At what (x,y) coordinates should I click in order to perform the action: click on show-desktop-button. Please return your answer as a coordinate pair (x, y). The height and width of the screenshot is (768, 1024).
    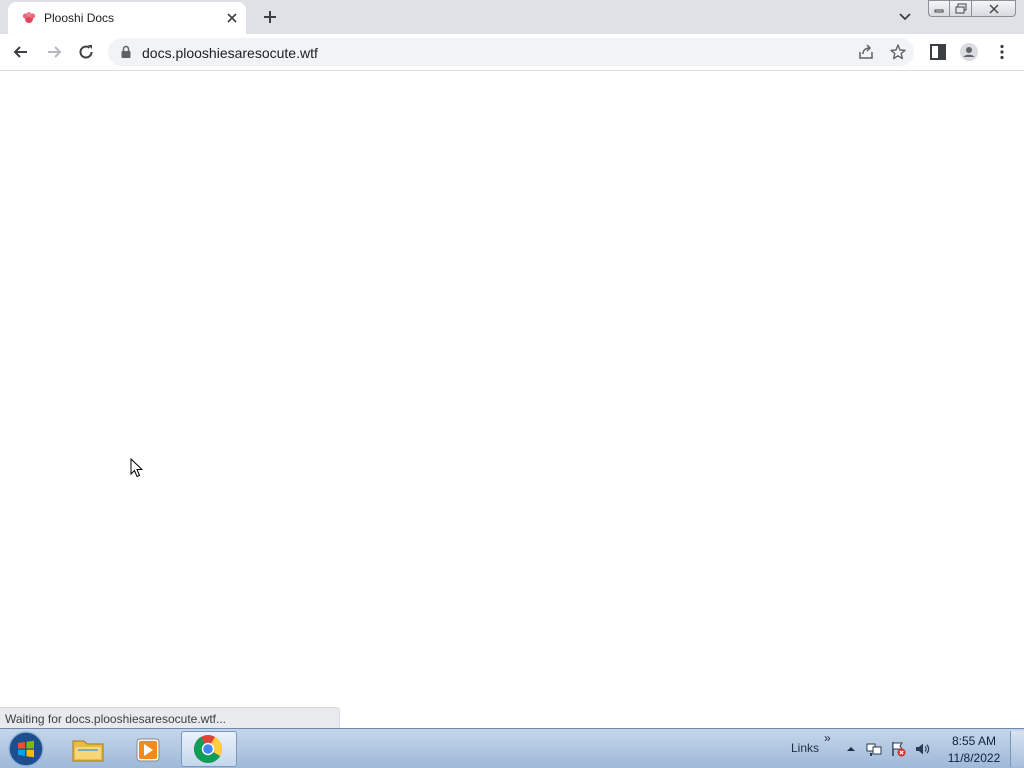
    Looking at the image, I should click on (1017, 749).